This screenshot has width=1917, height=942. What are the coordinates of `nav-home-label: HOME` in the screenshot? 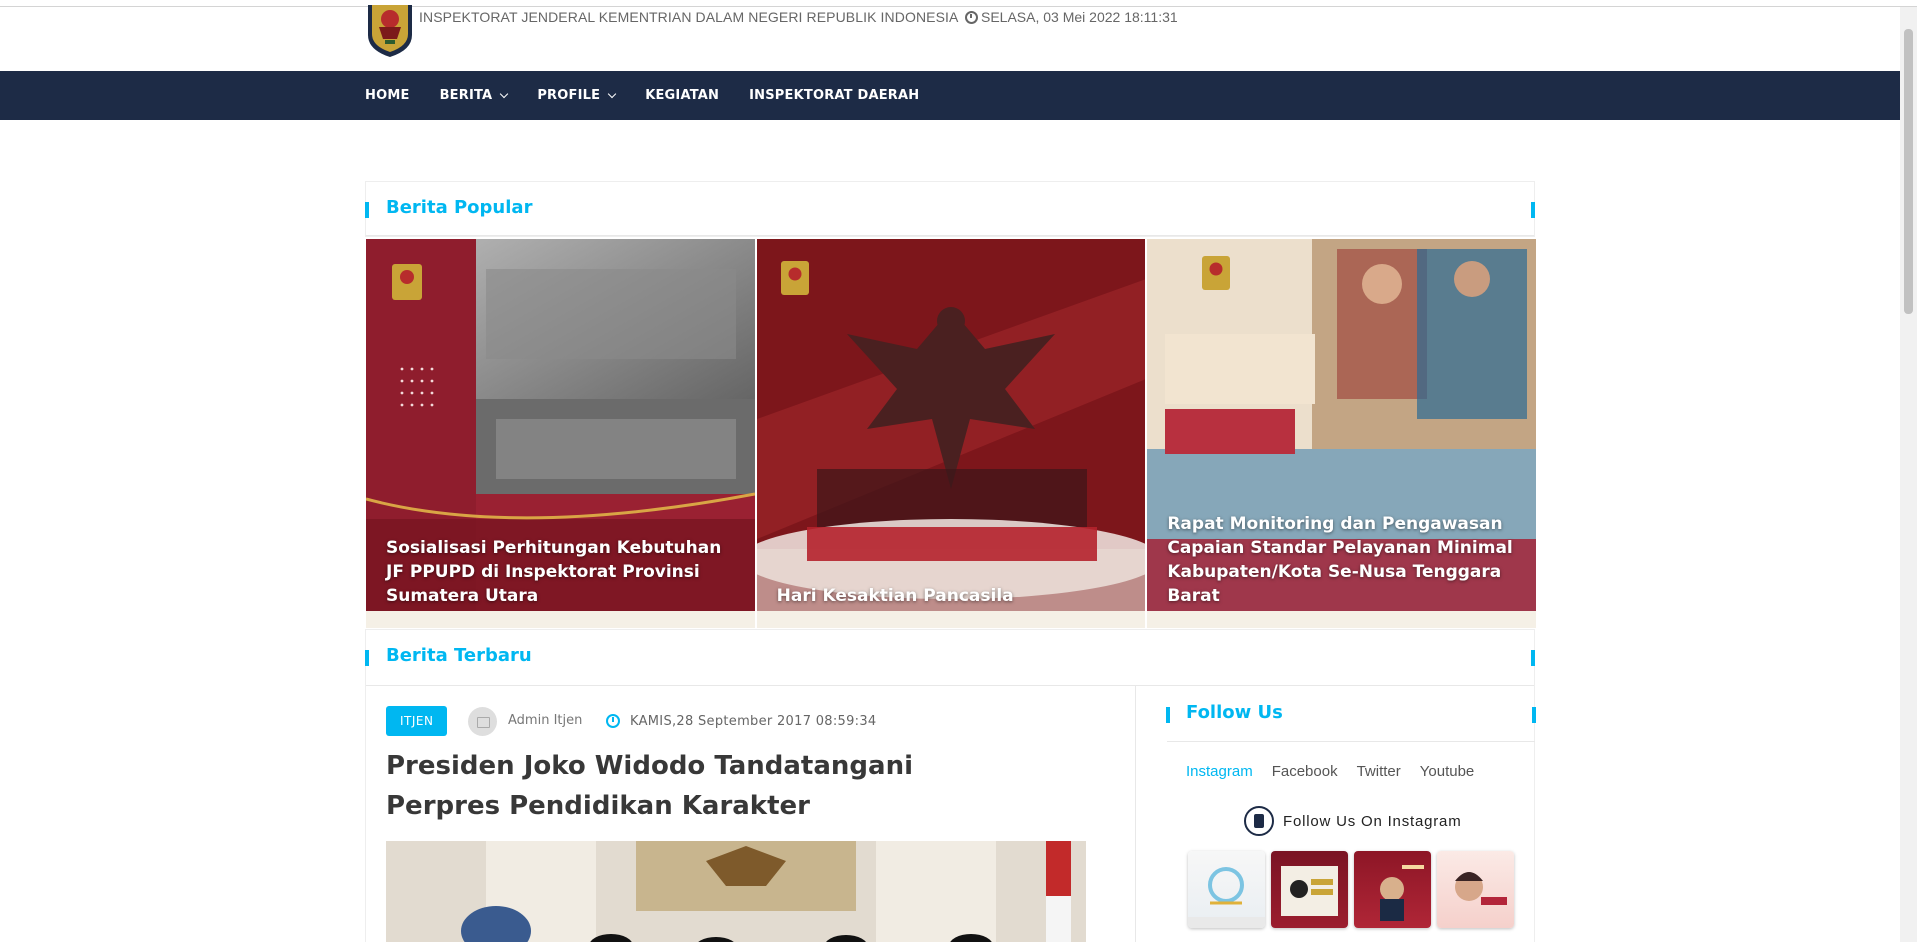 It's located at (387, 95).